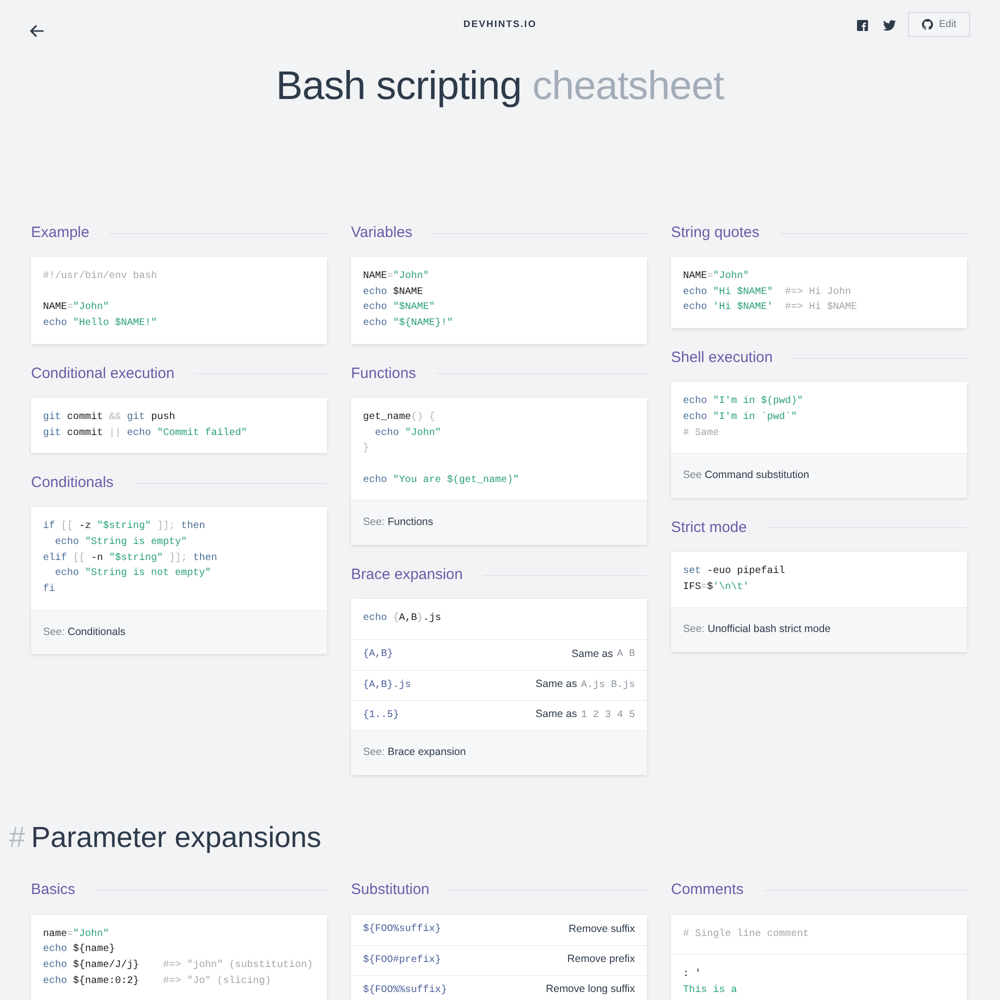 This screenshot has width=1000, height=1000. Describe the element at coordinates (49, 590) in the screenshot. I see `code-line: fi` at that location.